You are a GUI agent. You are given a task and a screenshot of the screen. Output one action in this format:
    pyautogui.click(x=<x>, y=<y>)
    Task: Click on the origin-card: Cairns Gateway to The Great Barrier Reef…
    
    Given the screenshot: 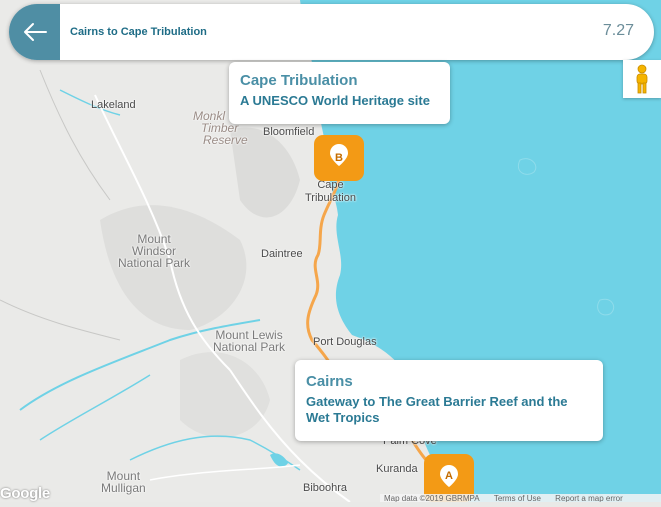 What is the action you would take?
    pyautogui.click(x=449, y=400)
    